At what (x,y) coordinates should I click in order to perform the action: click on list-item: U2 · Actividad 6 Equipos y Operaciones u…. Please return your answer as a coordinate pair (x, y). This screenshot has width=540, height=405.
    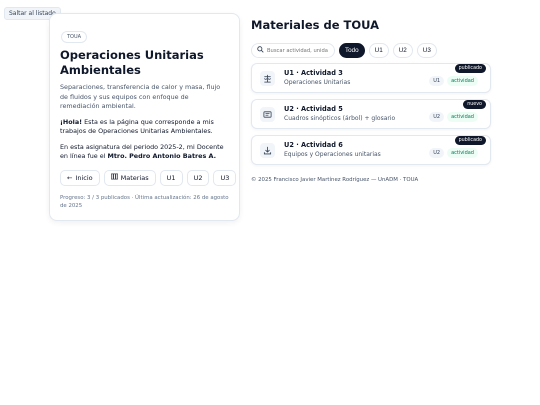
    Looking at the image, I should click on (371, 150).